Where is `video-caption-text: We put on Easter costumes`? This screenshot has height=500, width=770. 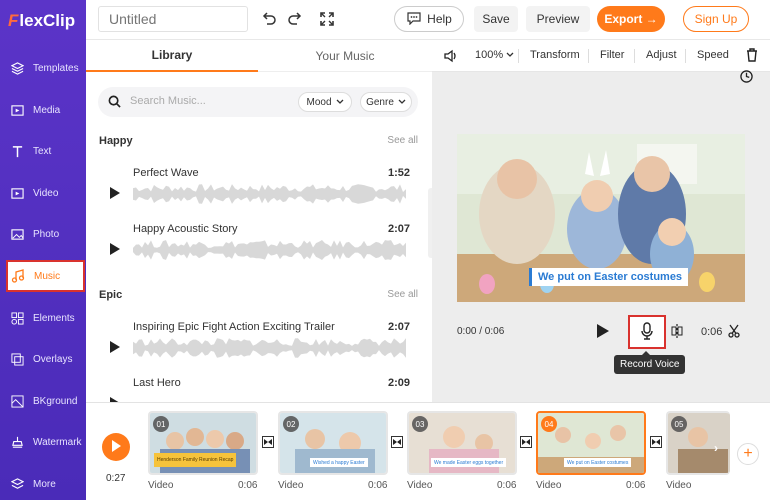
video-caption-text: We put on Easter costumes is located at coordinates (609, 277).